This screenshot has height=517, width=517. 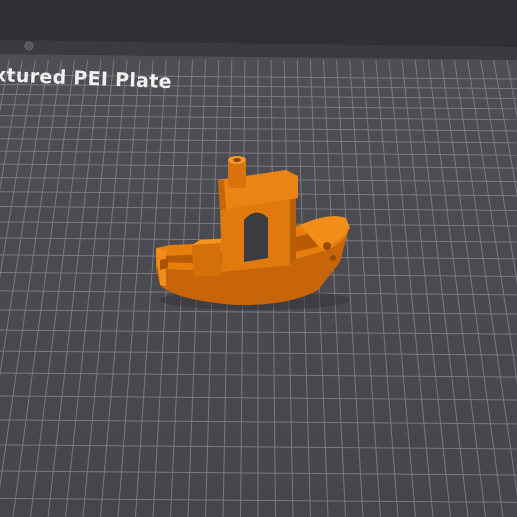 What do you see at coordinates (293, 229) in the screenshot?
I see `cabin-side` at bounding box center [293, 229].